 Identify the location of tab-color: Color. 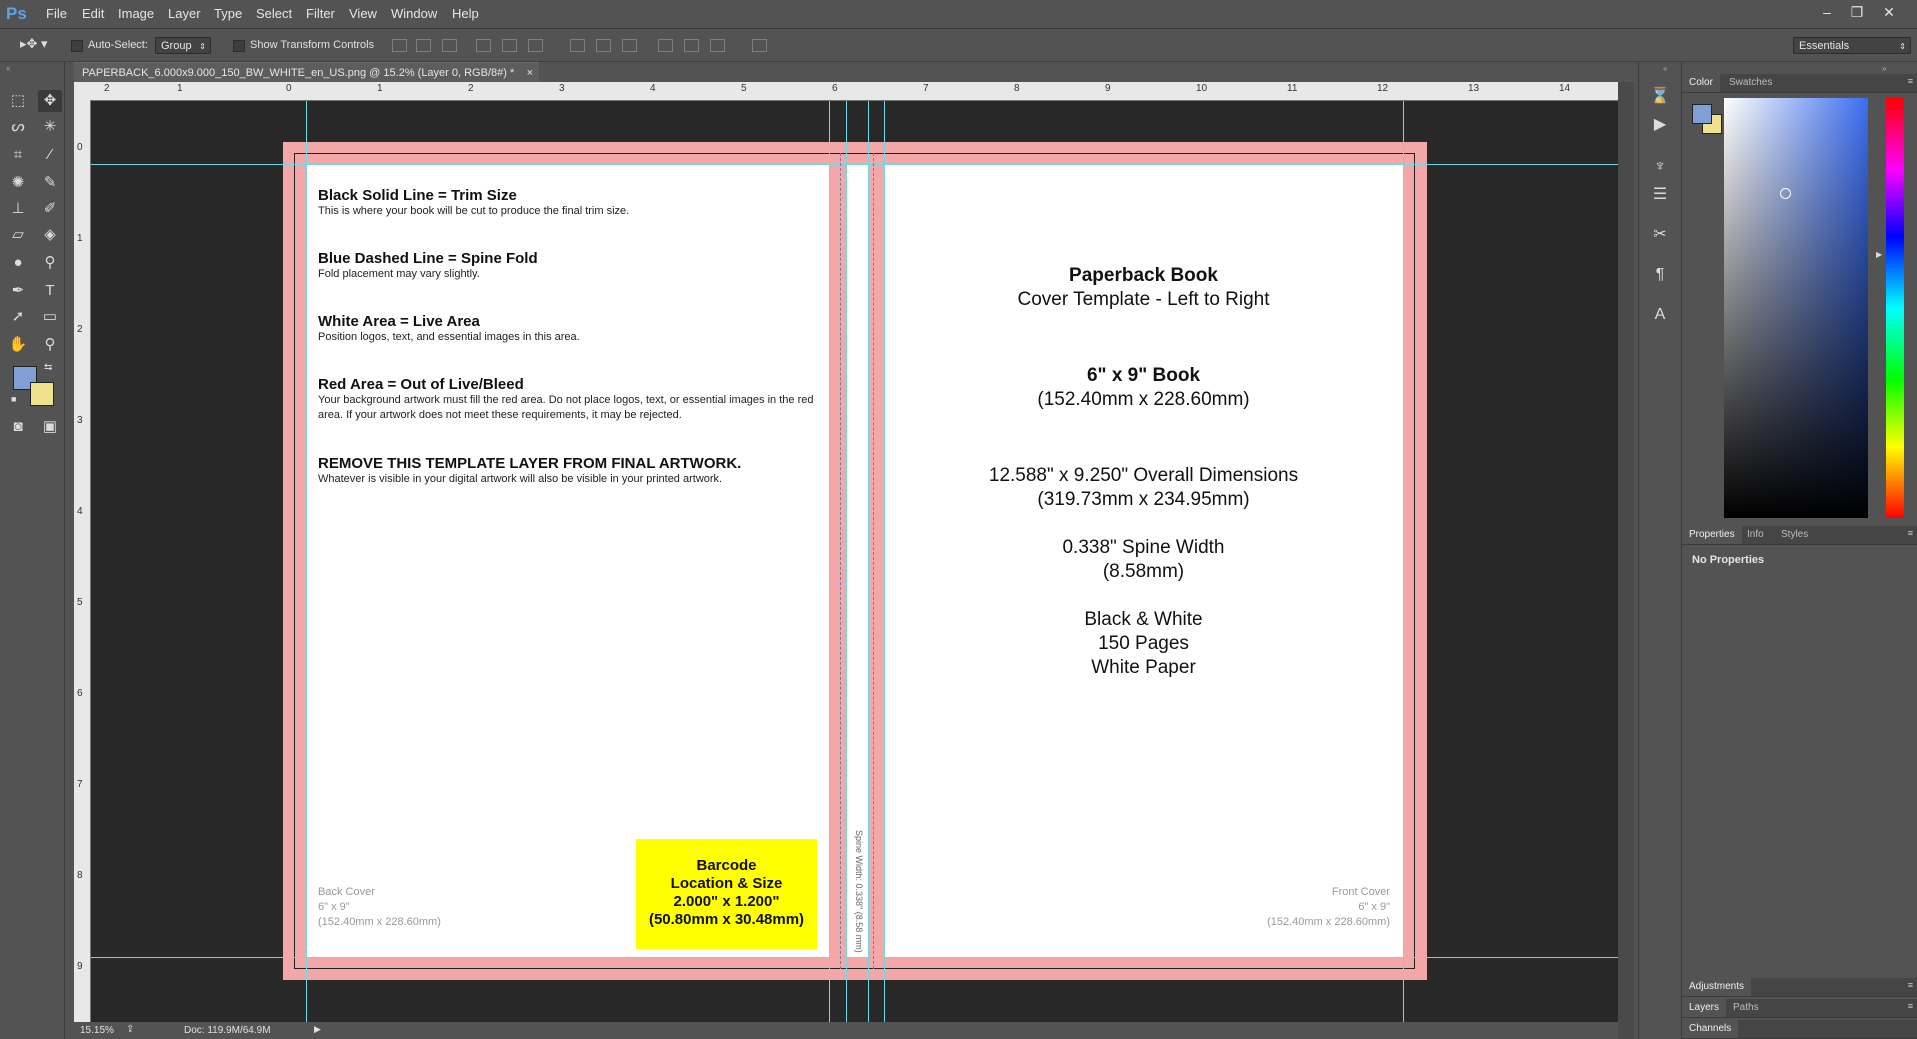
(1701, 83).